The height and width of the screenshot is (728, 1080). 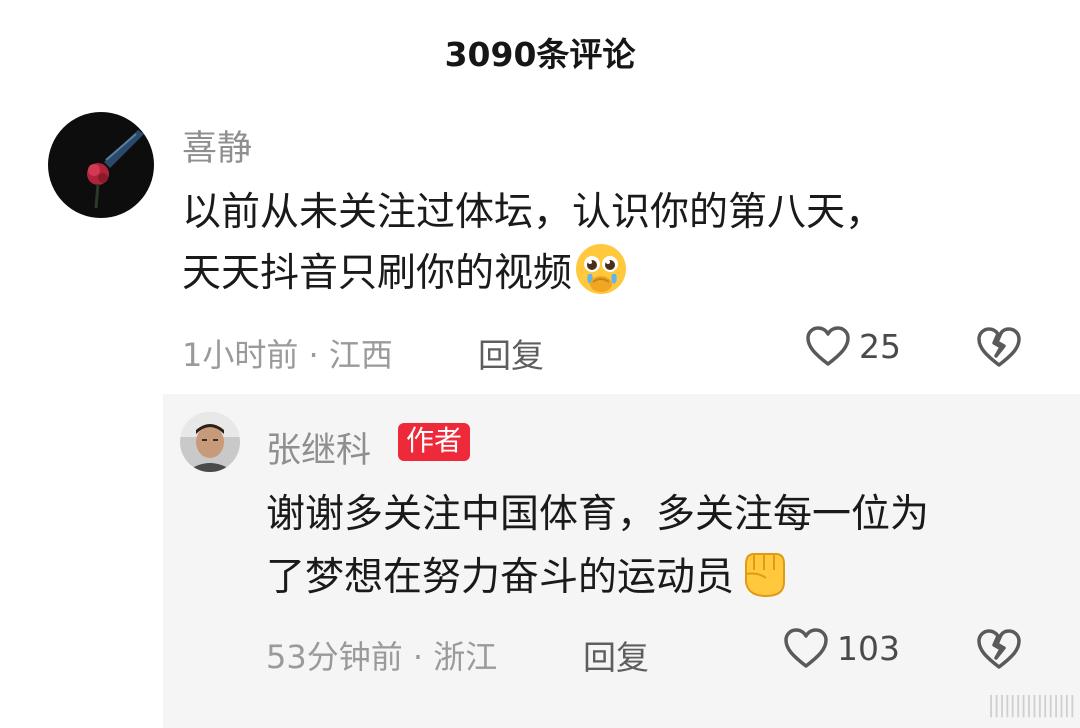 What do you see at coordinates (210, 442) in the screenshot?
I see `man-portrait-avatar` at bounding box center [210, 442].